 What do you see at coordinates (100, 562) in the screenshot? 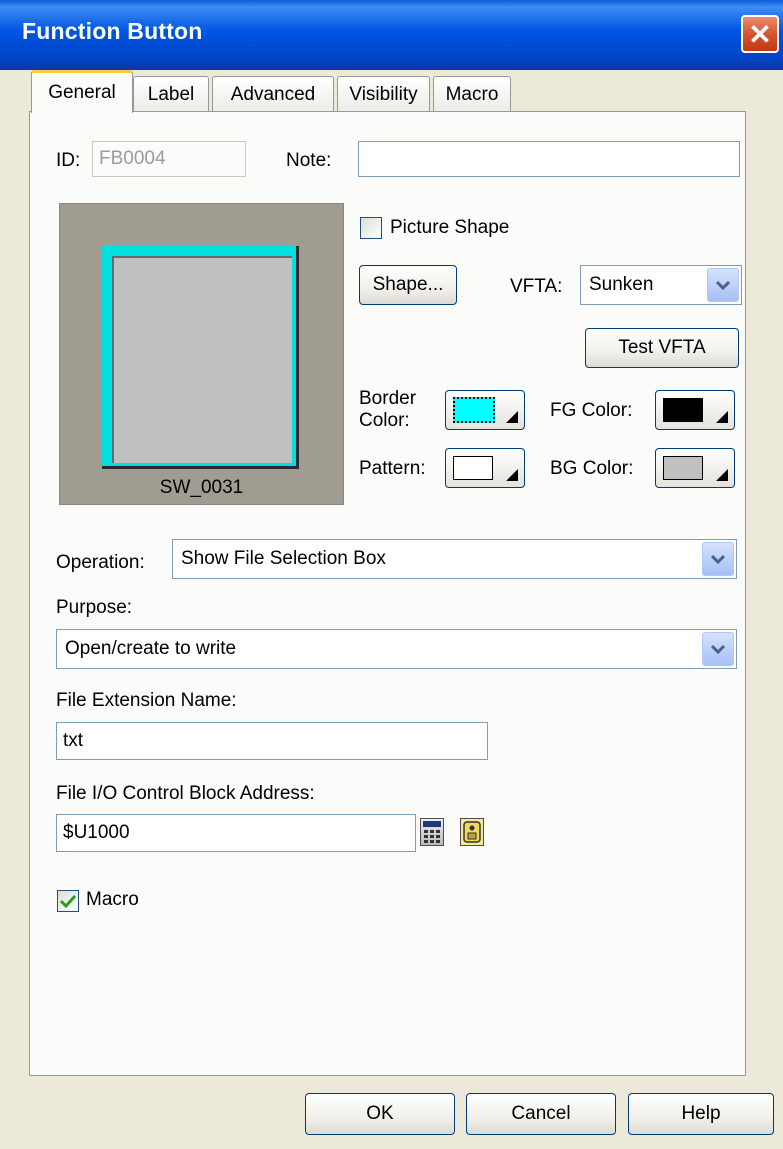
I see `operation-label: Operation:` at bounding box center [100, 562].